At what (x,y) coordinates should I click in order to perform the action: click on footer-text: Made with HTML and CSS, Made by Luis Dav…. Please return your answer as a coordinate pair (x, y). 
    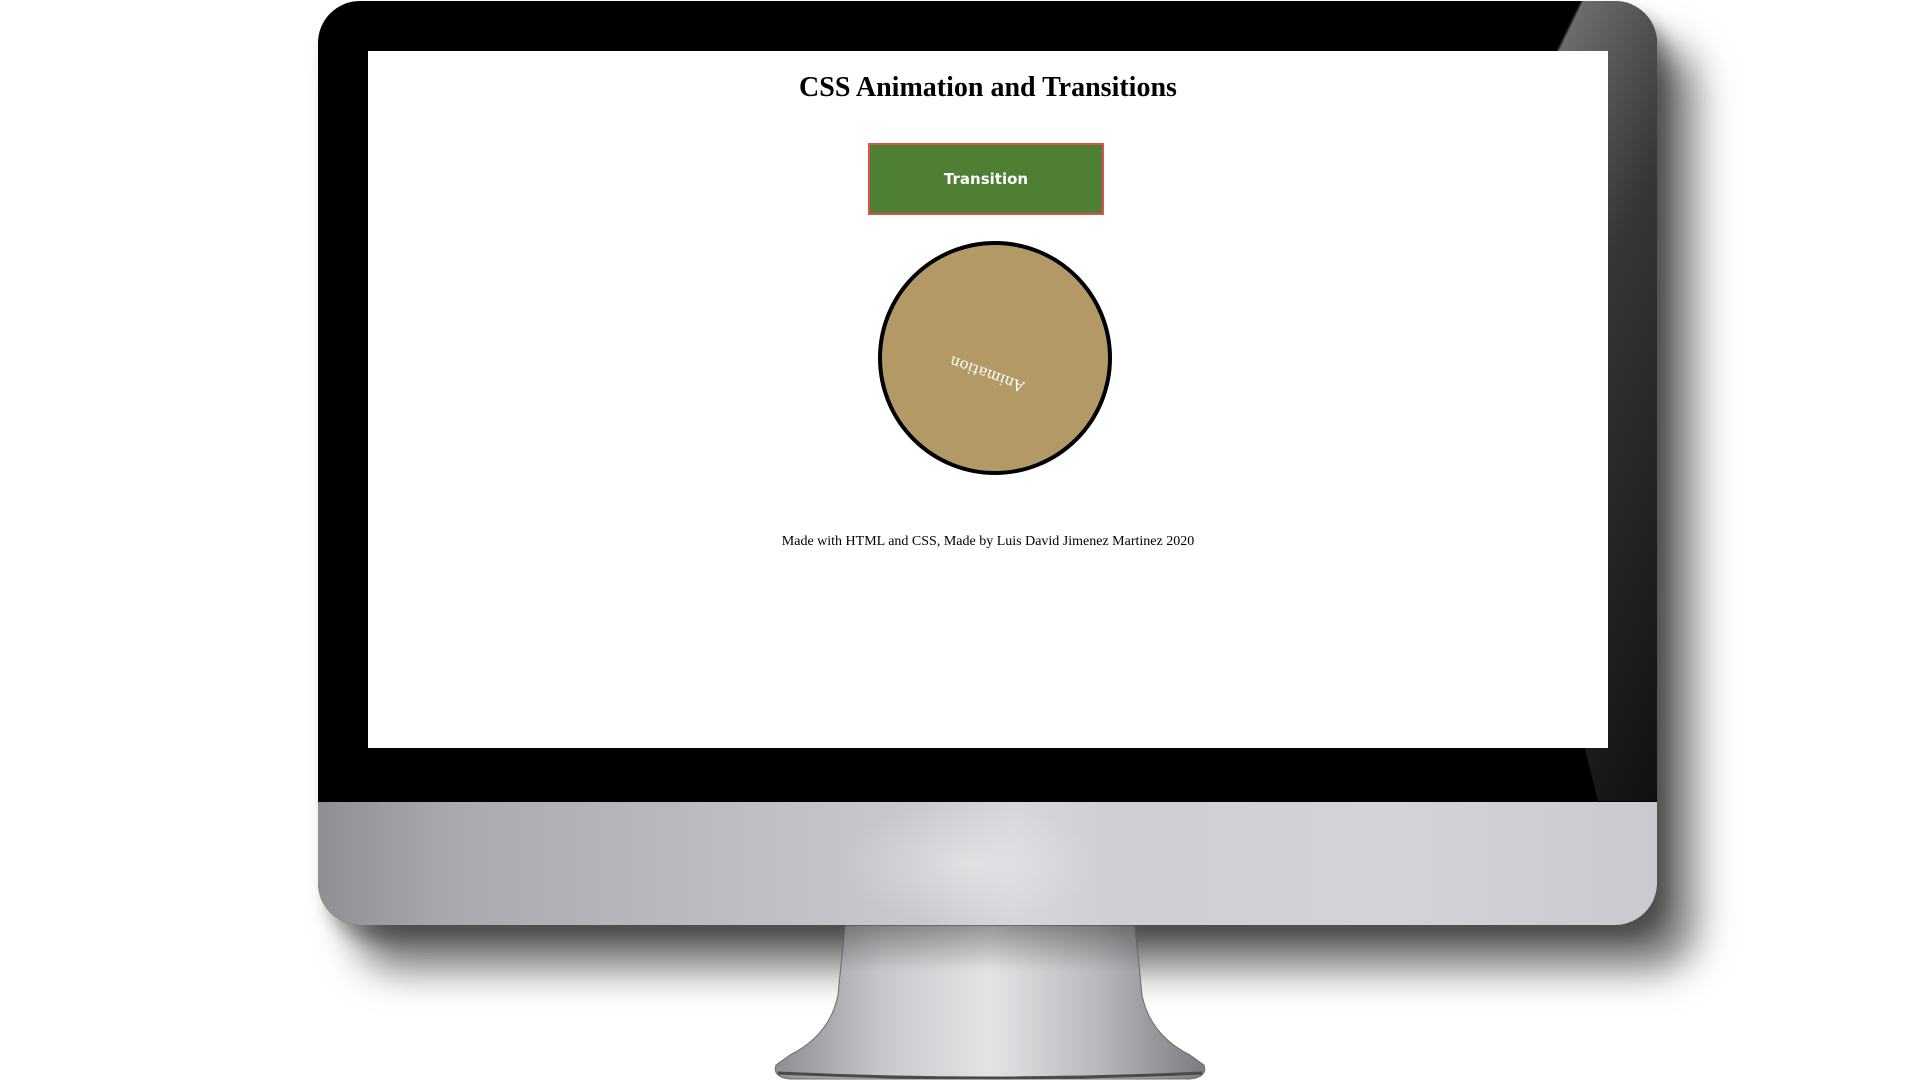
    Looking at the image, I should click on (988, 541).